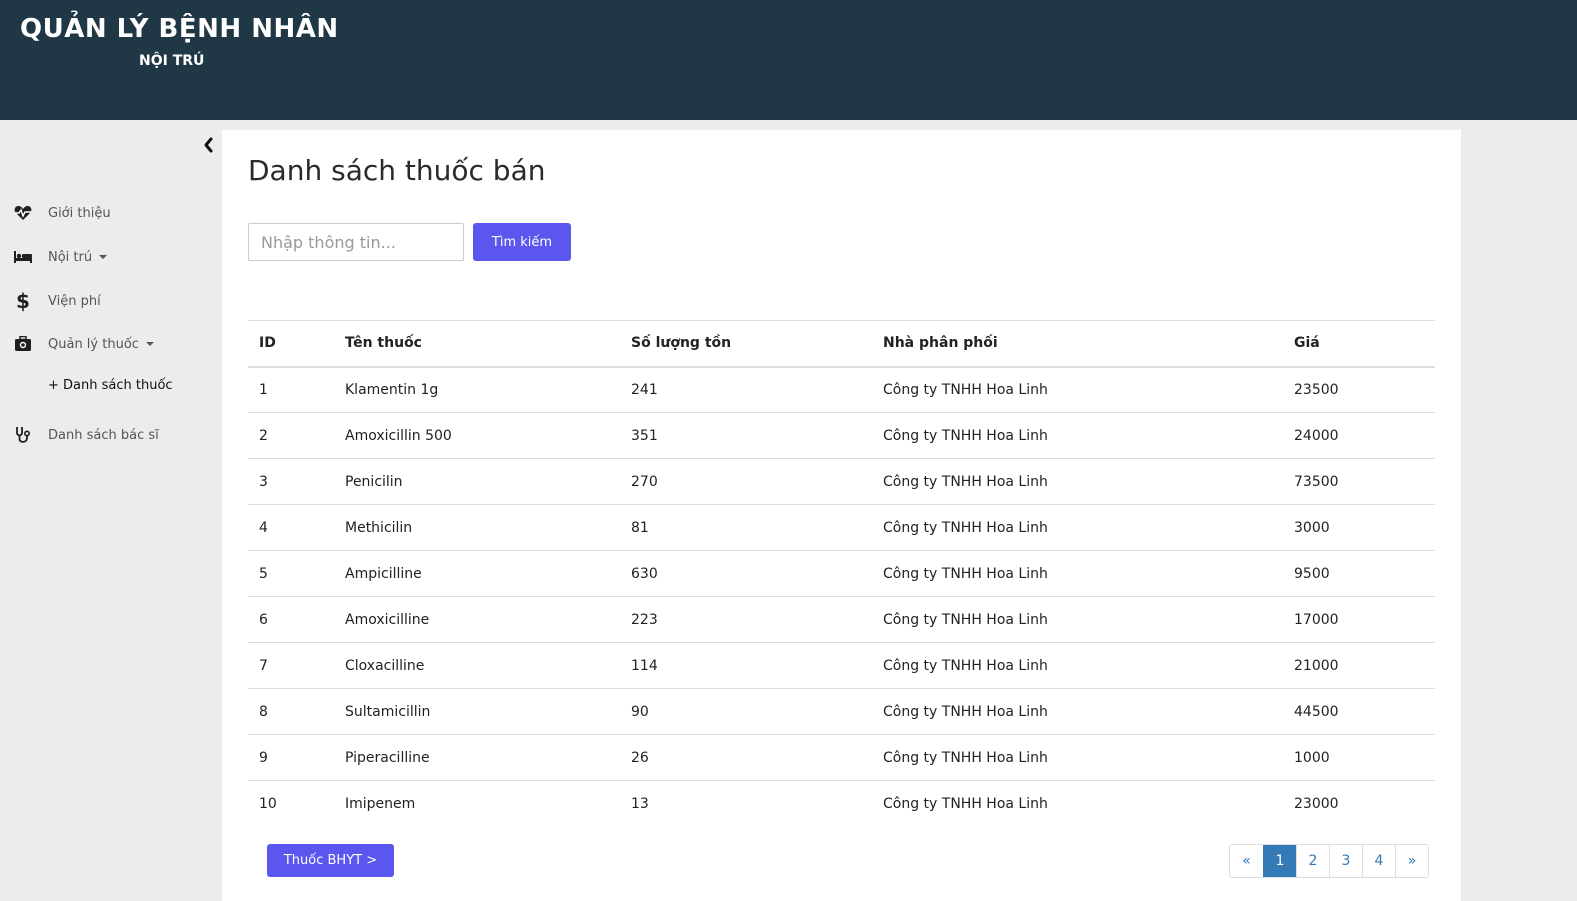  I want to click on column-header-name: Tên thuốc, so click(477, 344).